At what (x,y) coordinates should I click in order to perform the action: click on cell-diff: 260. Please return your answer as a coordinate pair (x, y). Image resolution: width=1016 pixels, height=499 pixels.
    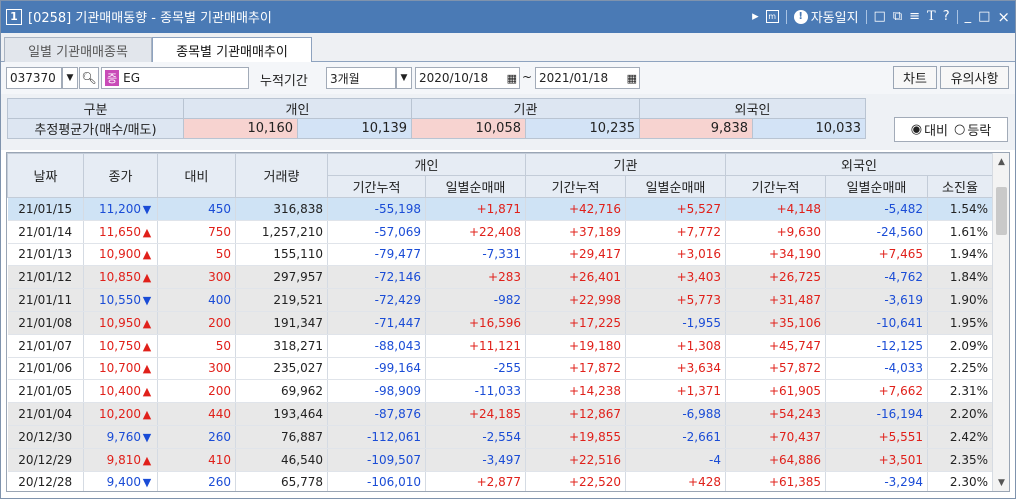
    Looking at the image, I should click on (196, 481).